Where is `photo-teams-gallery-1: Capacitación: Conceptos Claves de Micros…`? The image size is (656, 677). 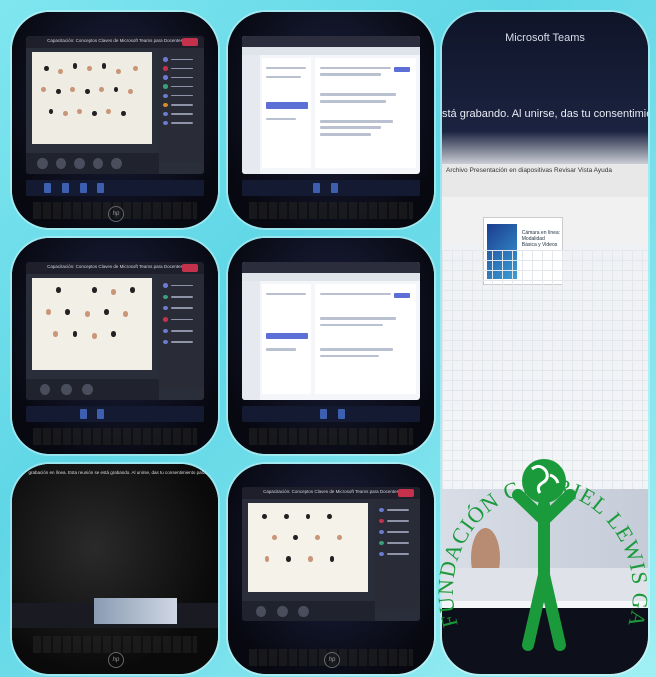
photo-teams-gallery-1: Capacitación: Conceptos Claves de Micros… is located at coordinates (115, 120).